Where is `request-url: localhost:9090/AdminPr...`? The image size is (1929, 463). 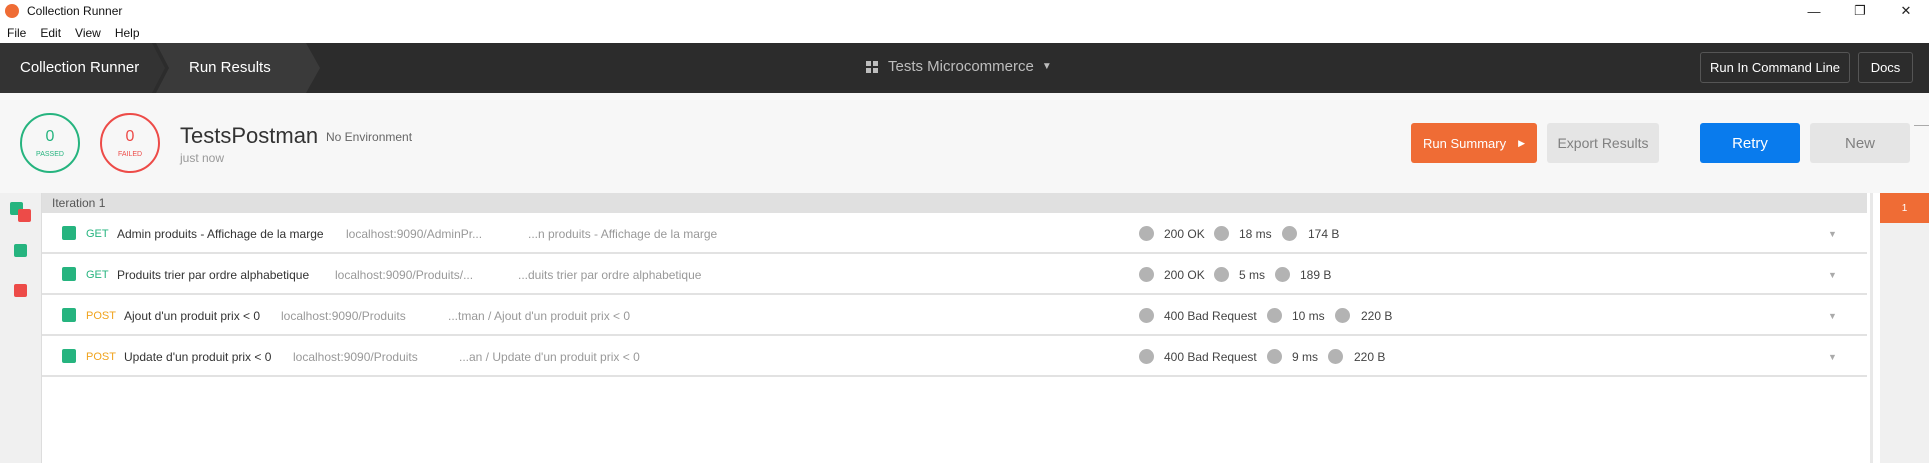
request-url: localhost:9090/AdminPr... is located at coordinates (414, 234).